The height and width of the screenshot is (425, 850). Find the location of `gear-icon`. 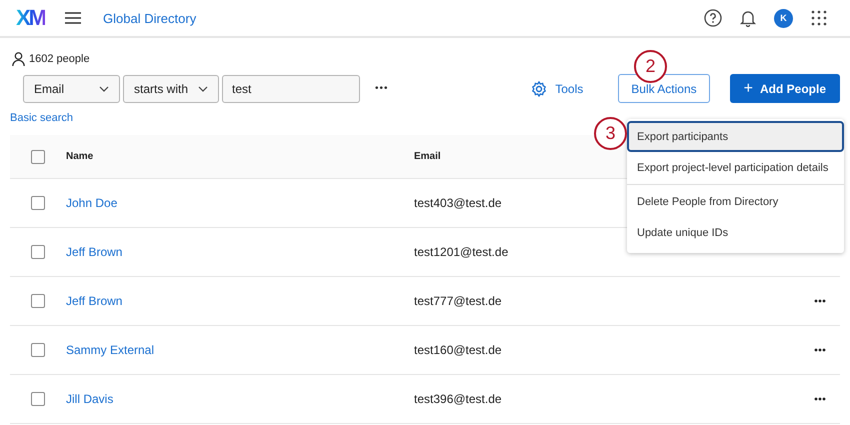

gear-icon is located at coordinates (539, 88).